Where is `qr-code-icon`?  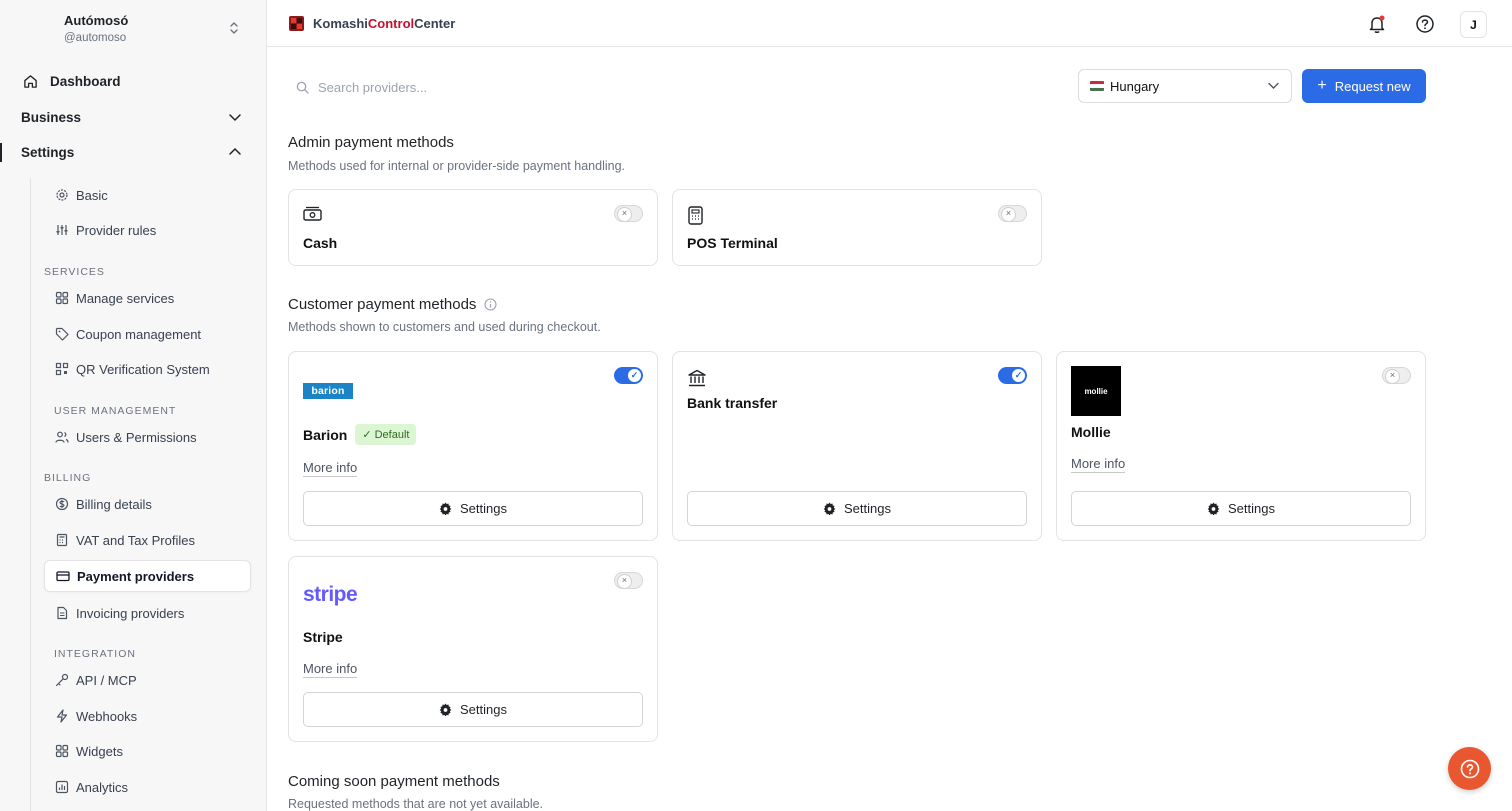
qr-code-icon is located at coordinates (62, 369).